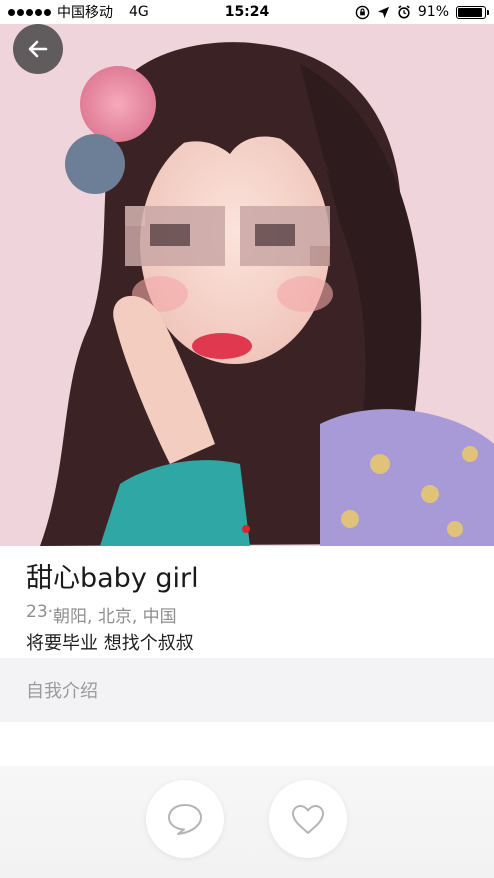 Image resolution: width=494 pixels, height=878 pixels. What do you see at coordinates (139, 12) in the screenshot?
I see `network-label: 4G` at bounding box center [139, 12].